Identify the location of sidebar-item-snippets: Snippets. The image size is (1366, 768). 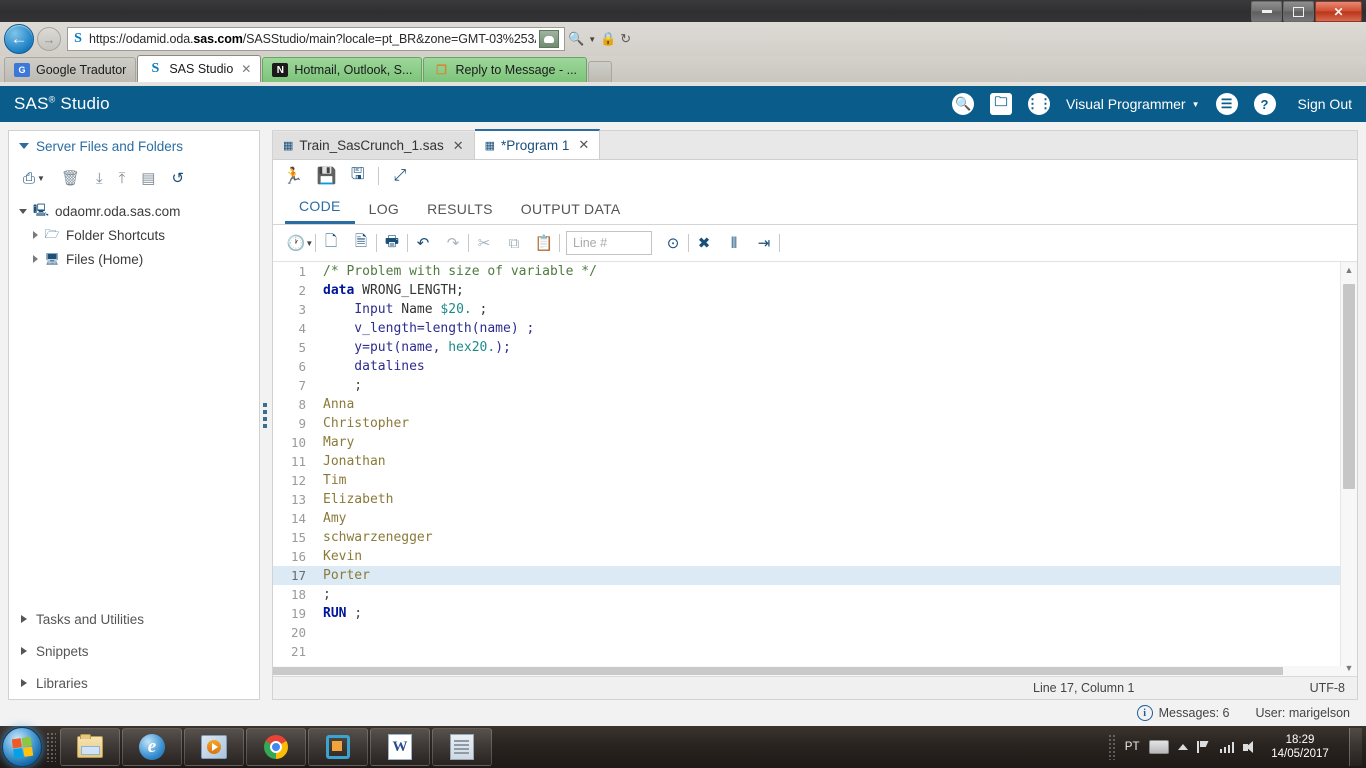
(134, 651).